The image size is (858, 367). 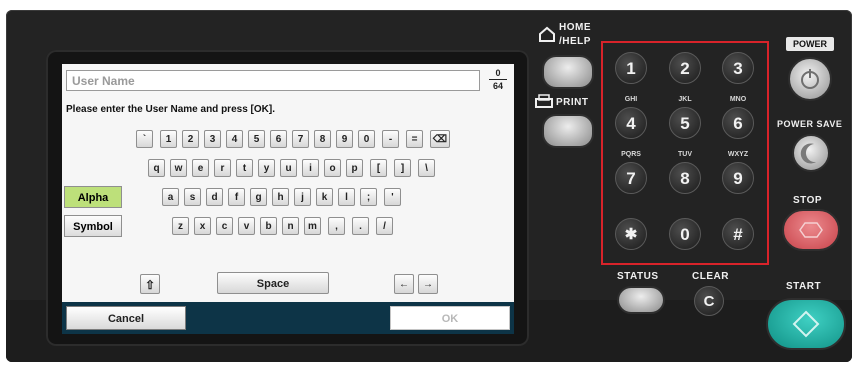 What do you see at coordinates (256, 139) in the screenshot?
I see `key-5: 5` at bounding box center [256, 139].